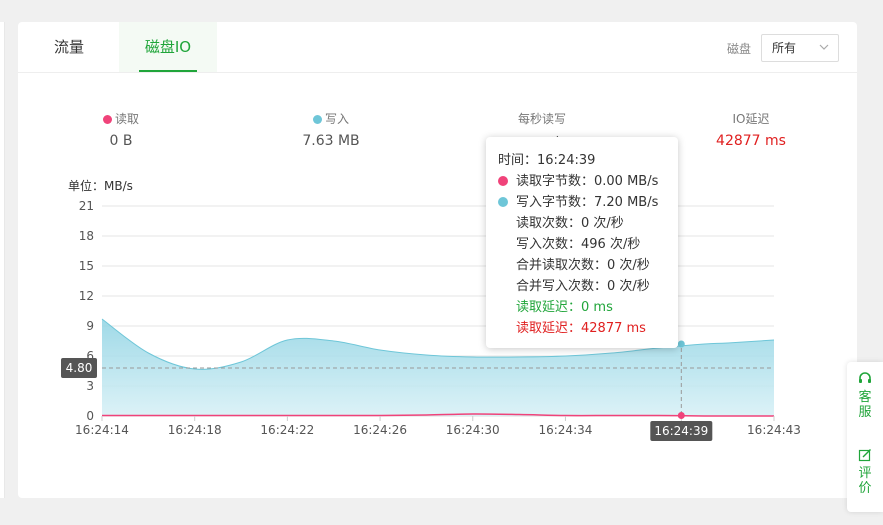  Describe the element at coordinates (681, 415) in the screenshot. I see `read-hover-point` at that location.